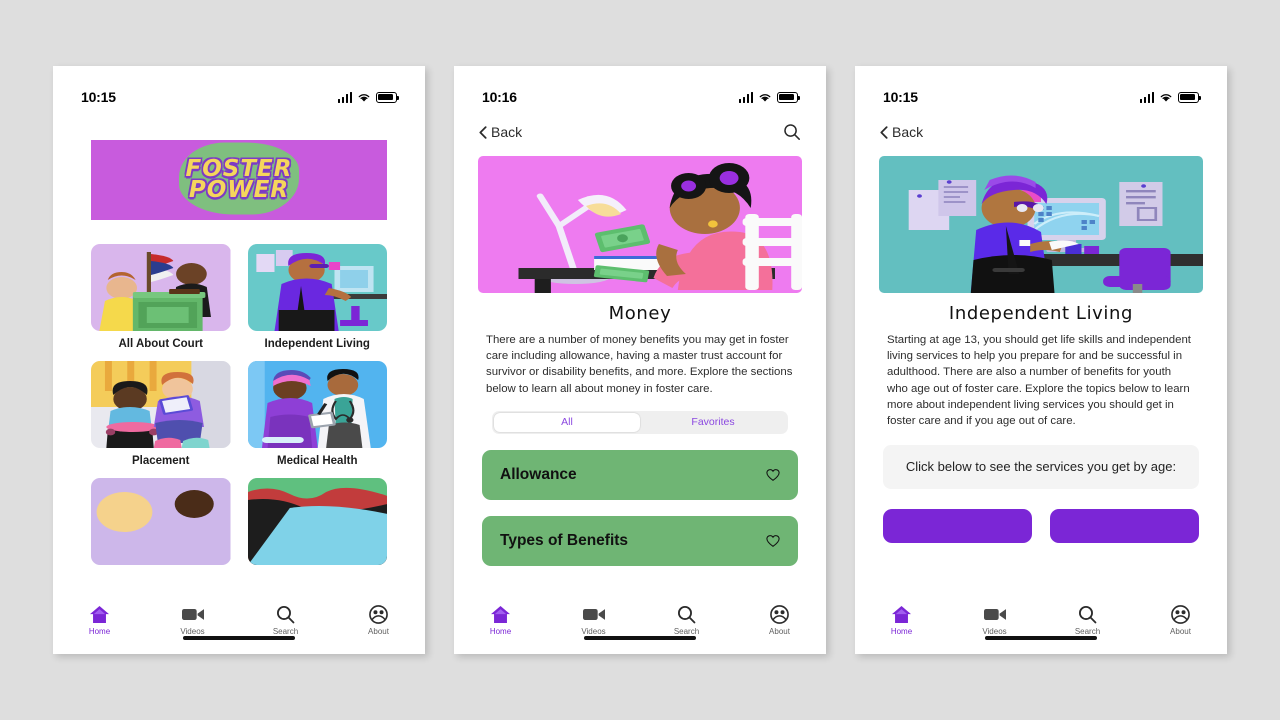 Image resolution: width=1280 pixels, height=720 pixels. I want to click on woman-counting-money-at-desk-illustration, so click(640, 224).